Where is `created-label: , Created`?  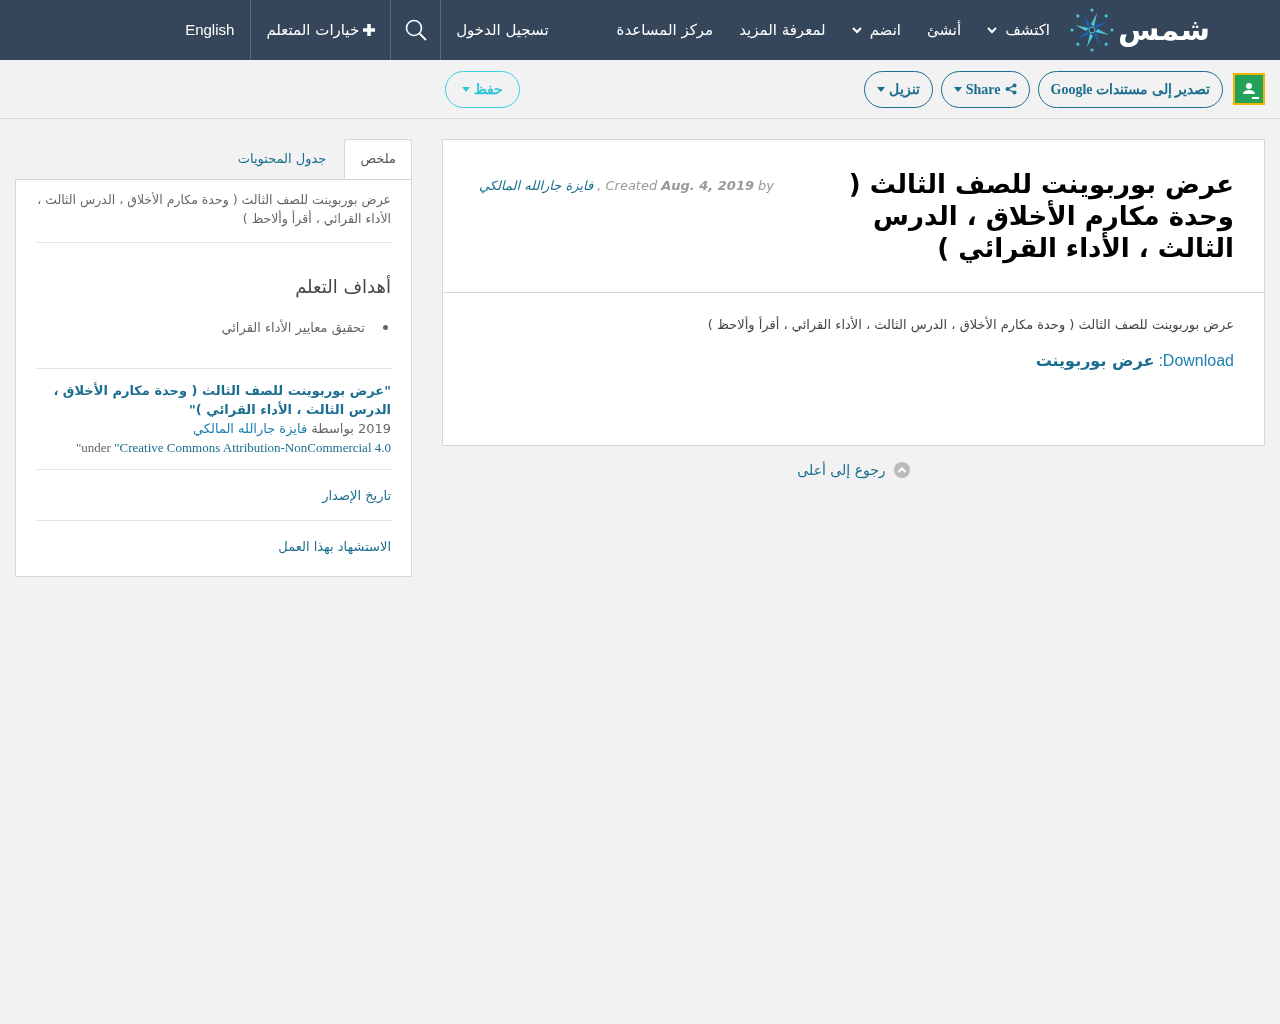 created-label: , Created is located at coordinates (627, 186).